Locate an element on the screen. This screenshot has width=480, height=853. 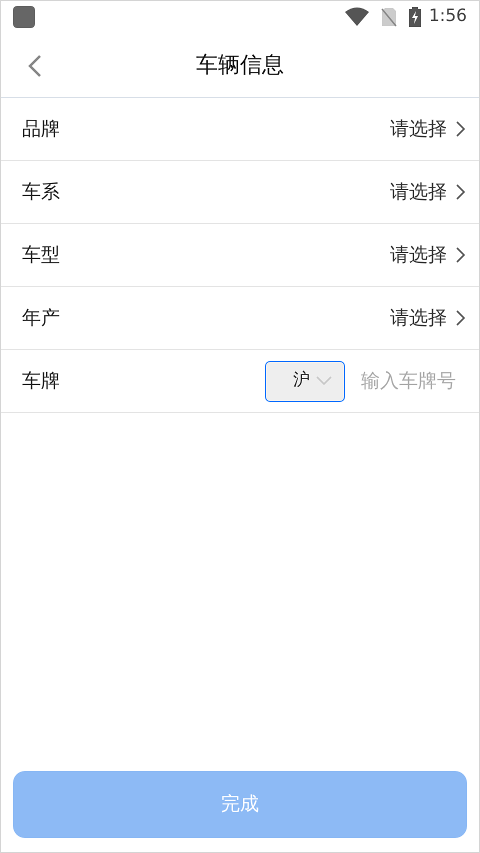
battery-icon is located at coordinates (414, 17).